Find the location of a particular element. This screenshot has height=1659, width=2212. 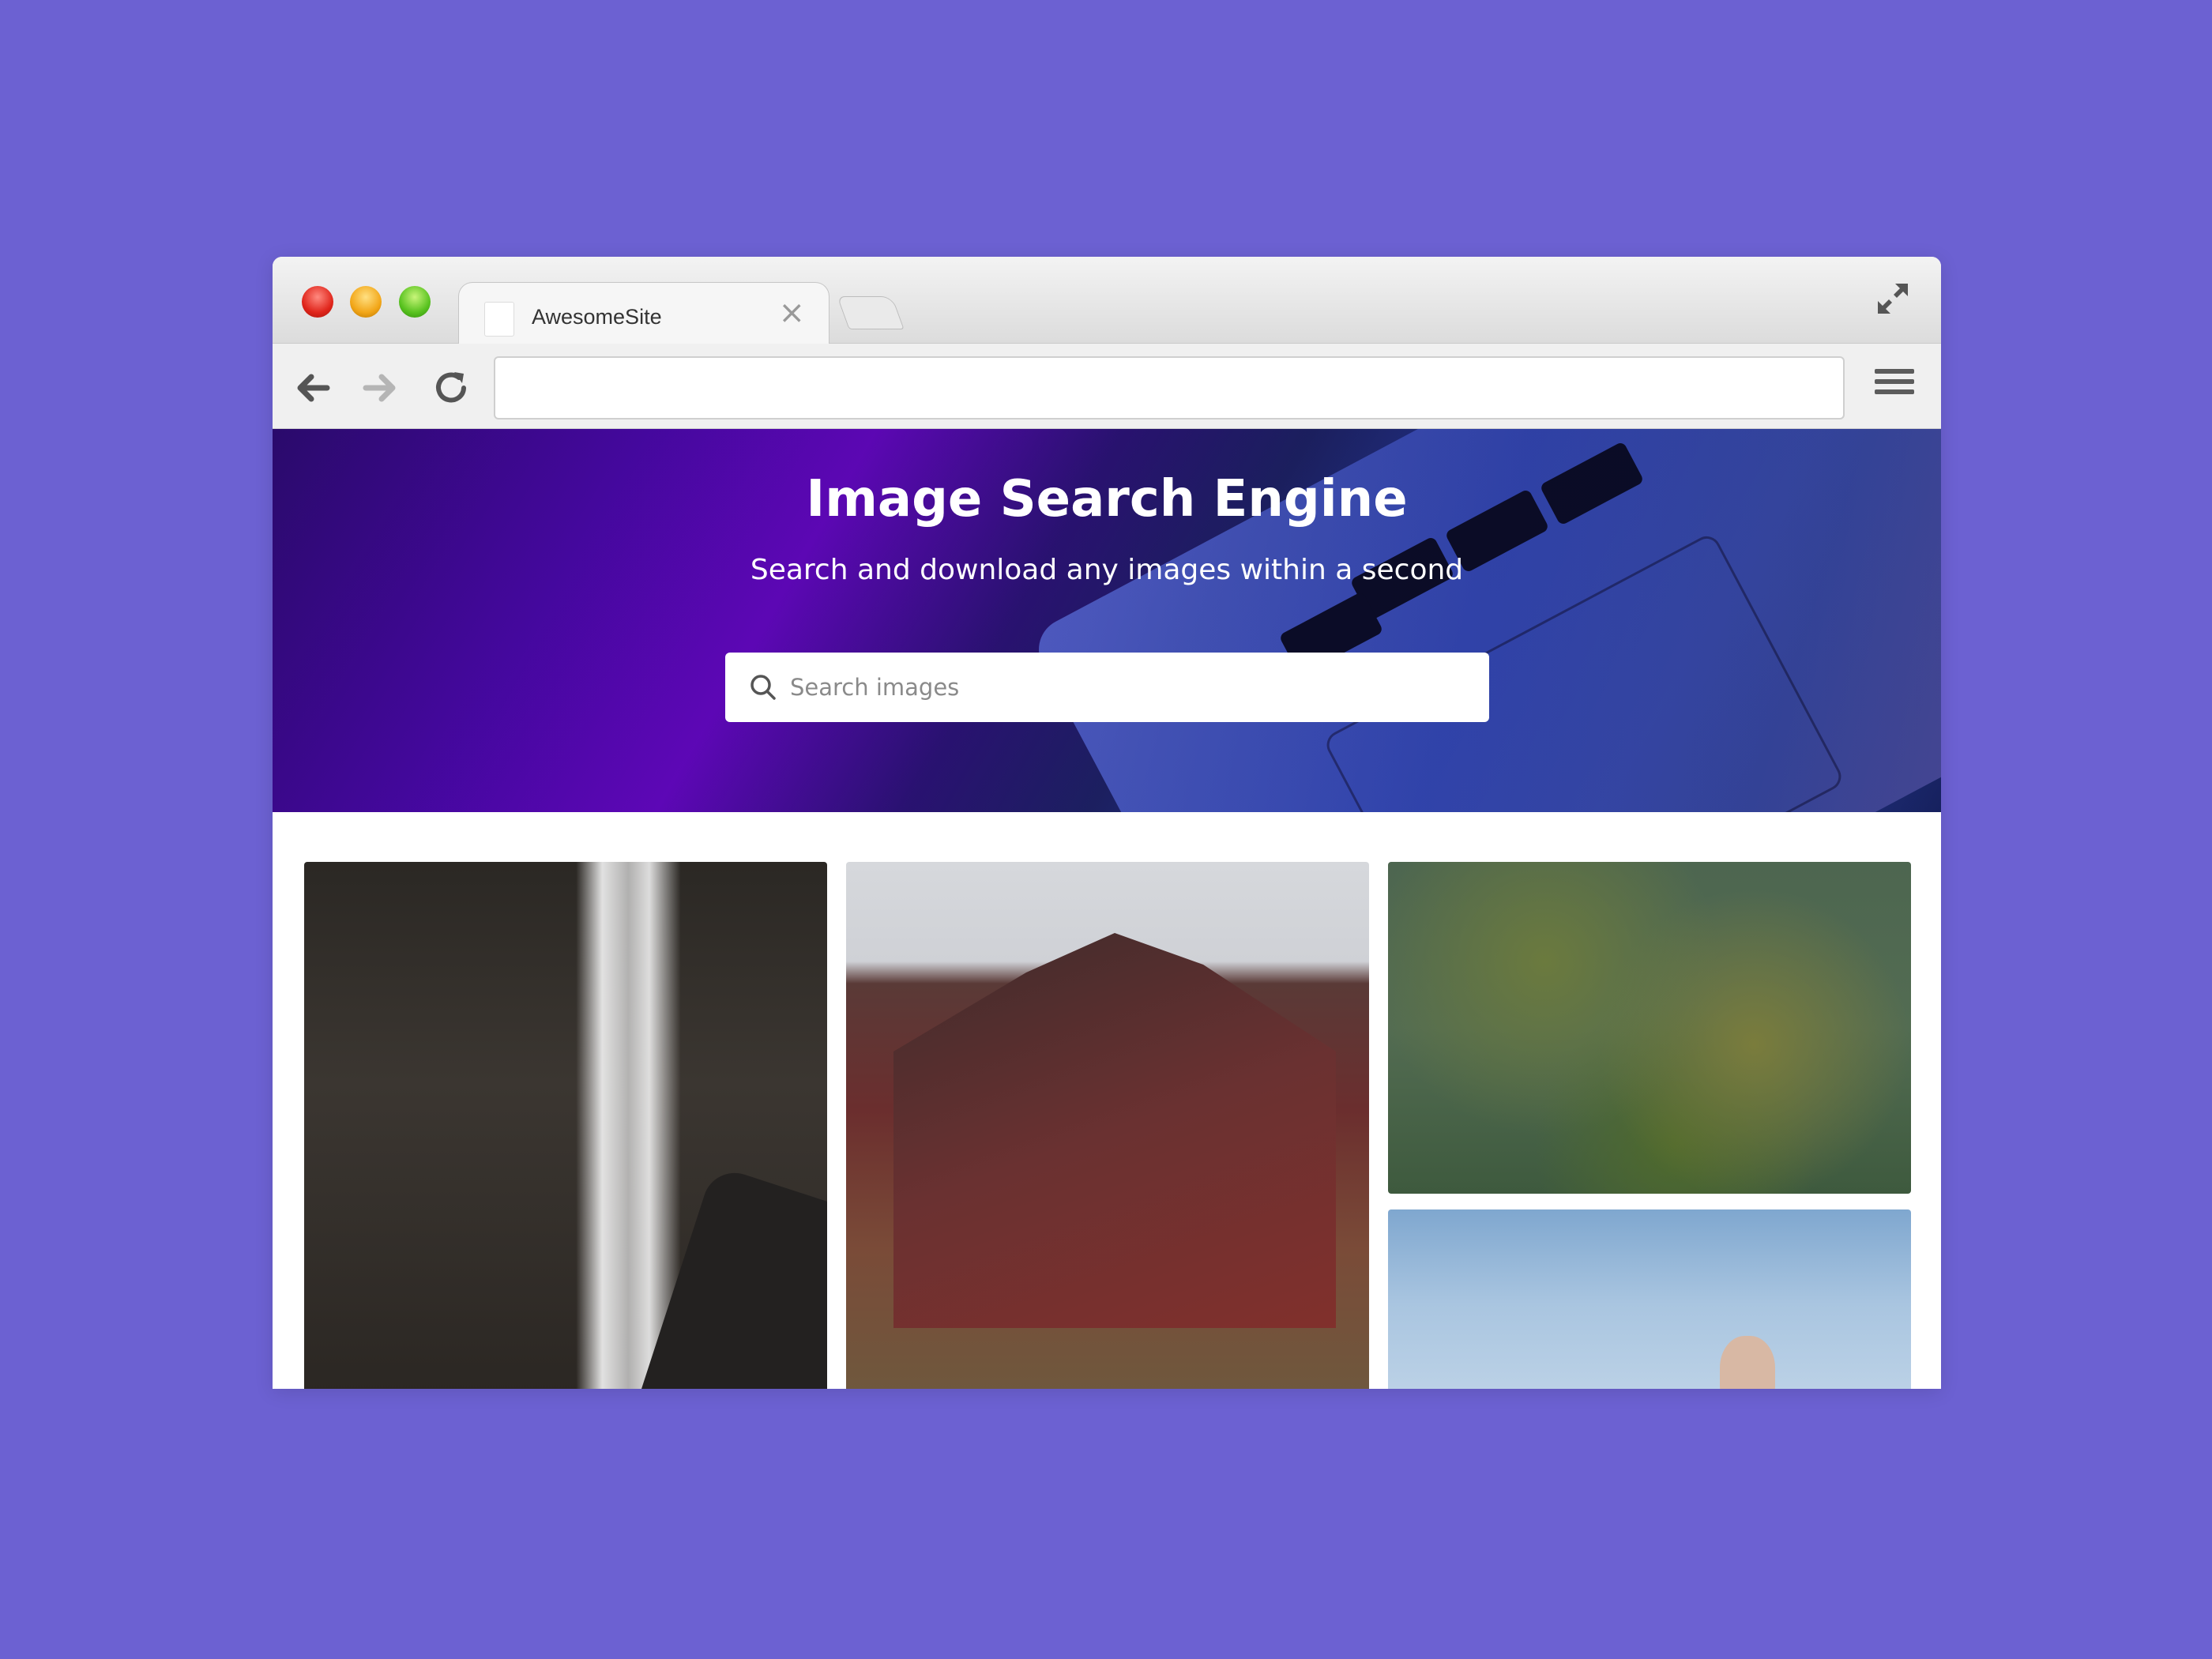

search-icon is located at coordinates (763, 688).